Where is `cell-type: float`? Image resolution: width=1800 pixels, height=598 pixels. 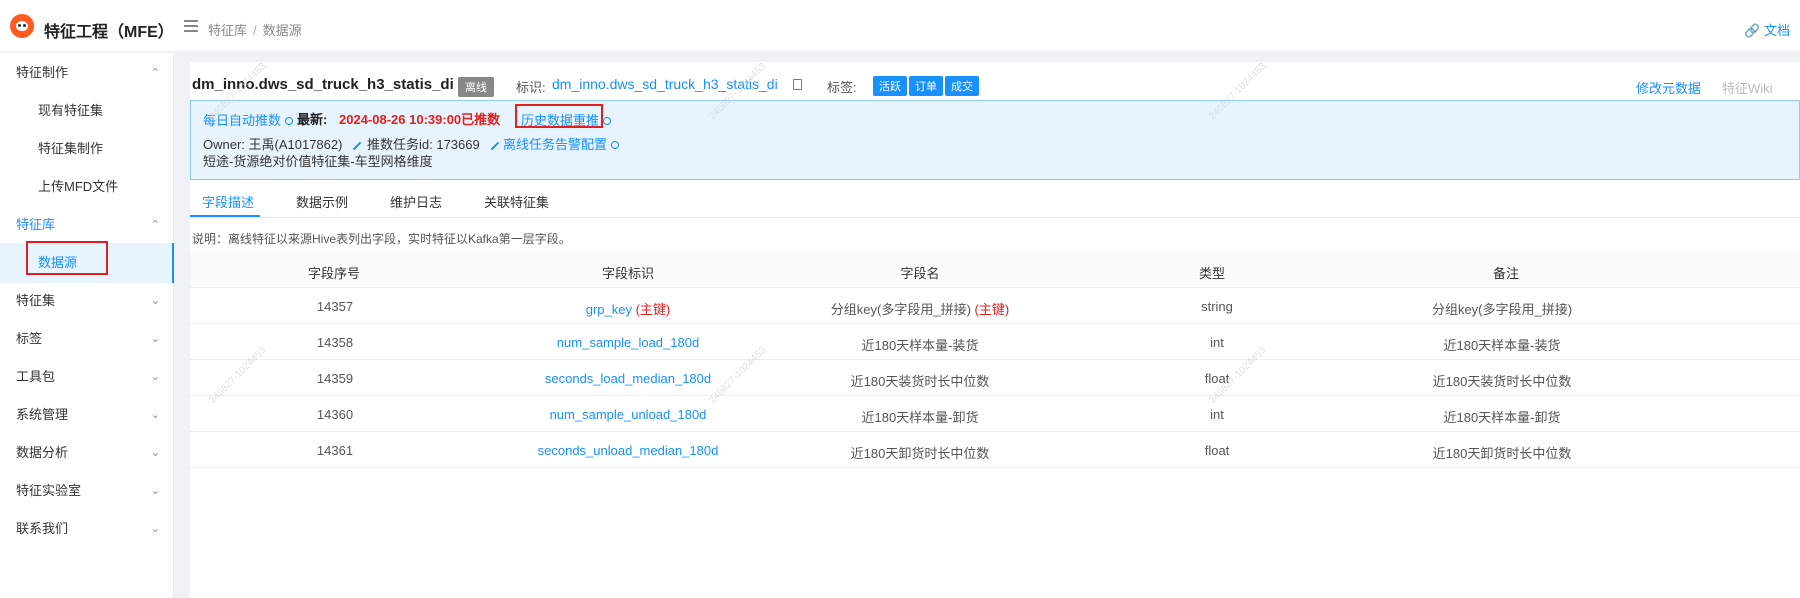 cell-type: float is located at coordinates (1217, 450).